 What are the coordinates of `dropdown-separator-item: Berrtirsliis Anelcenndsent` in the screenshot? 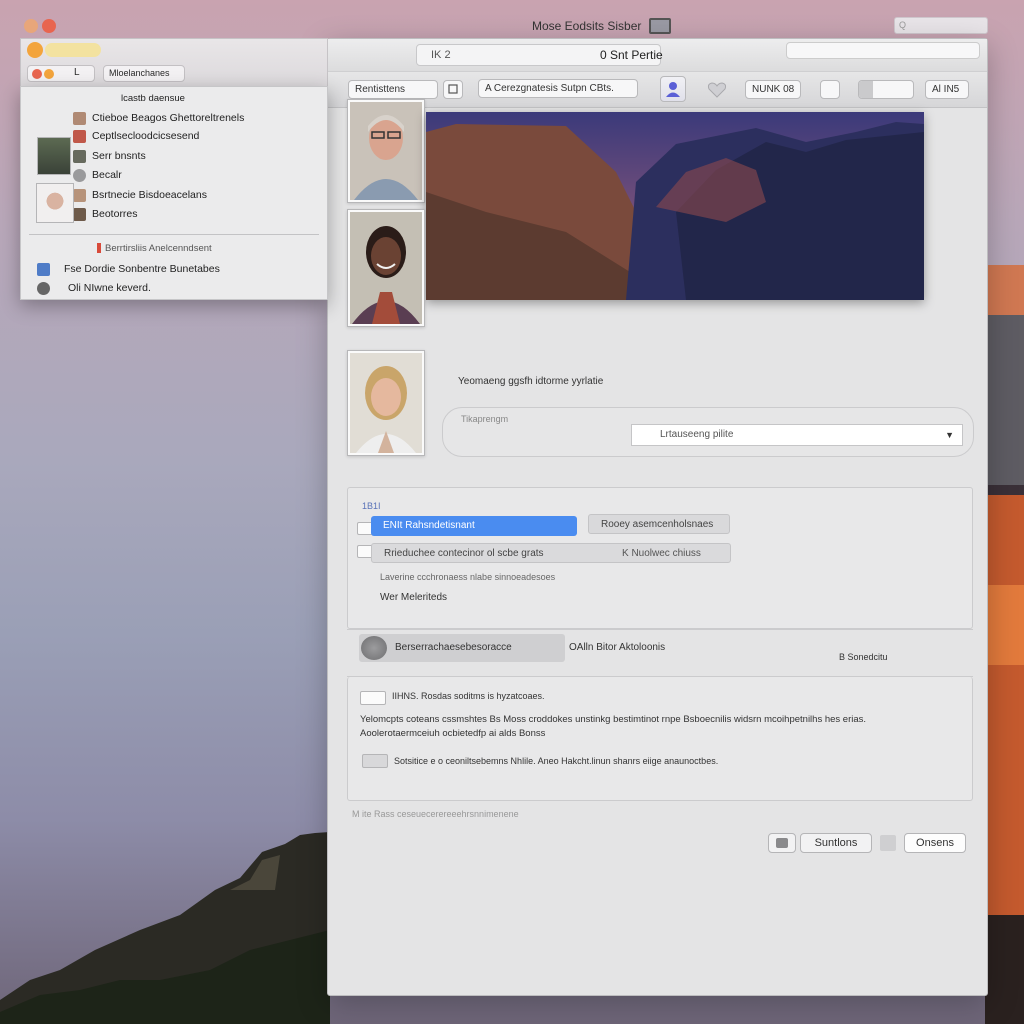 It's located at (174, 248).